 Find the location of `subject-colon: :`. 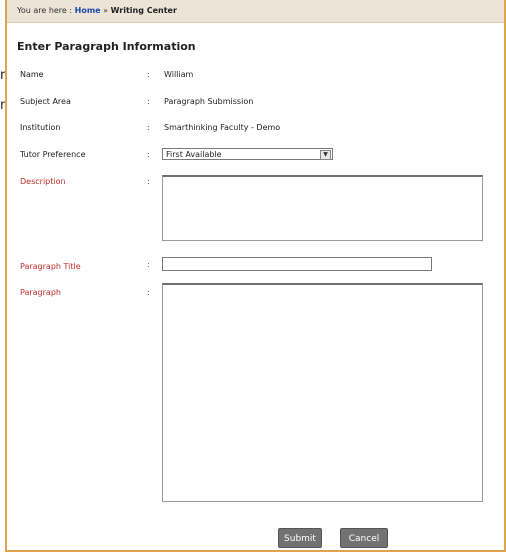

subject-colon: : is located at coordinates (148, 101).